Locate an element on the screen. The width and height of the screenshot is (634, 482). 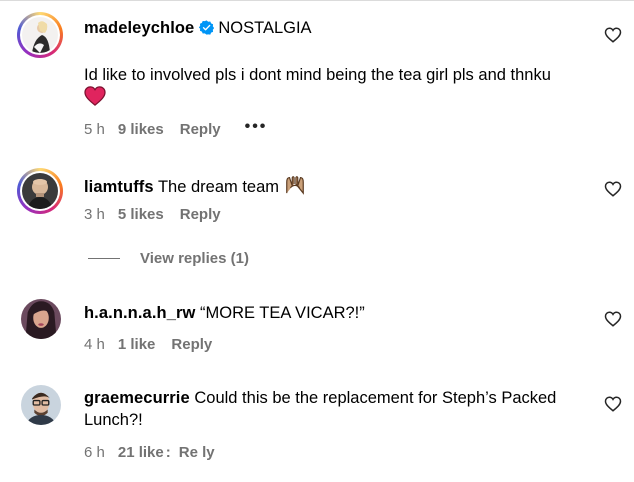
timestamp: 4 h is located at coordinates (94, 344).